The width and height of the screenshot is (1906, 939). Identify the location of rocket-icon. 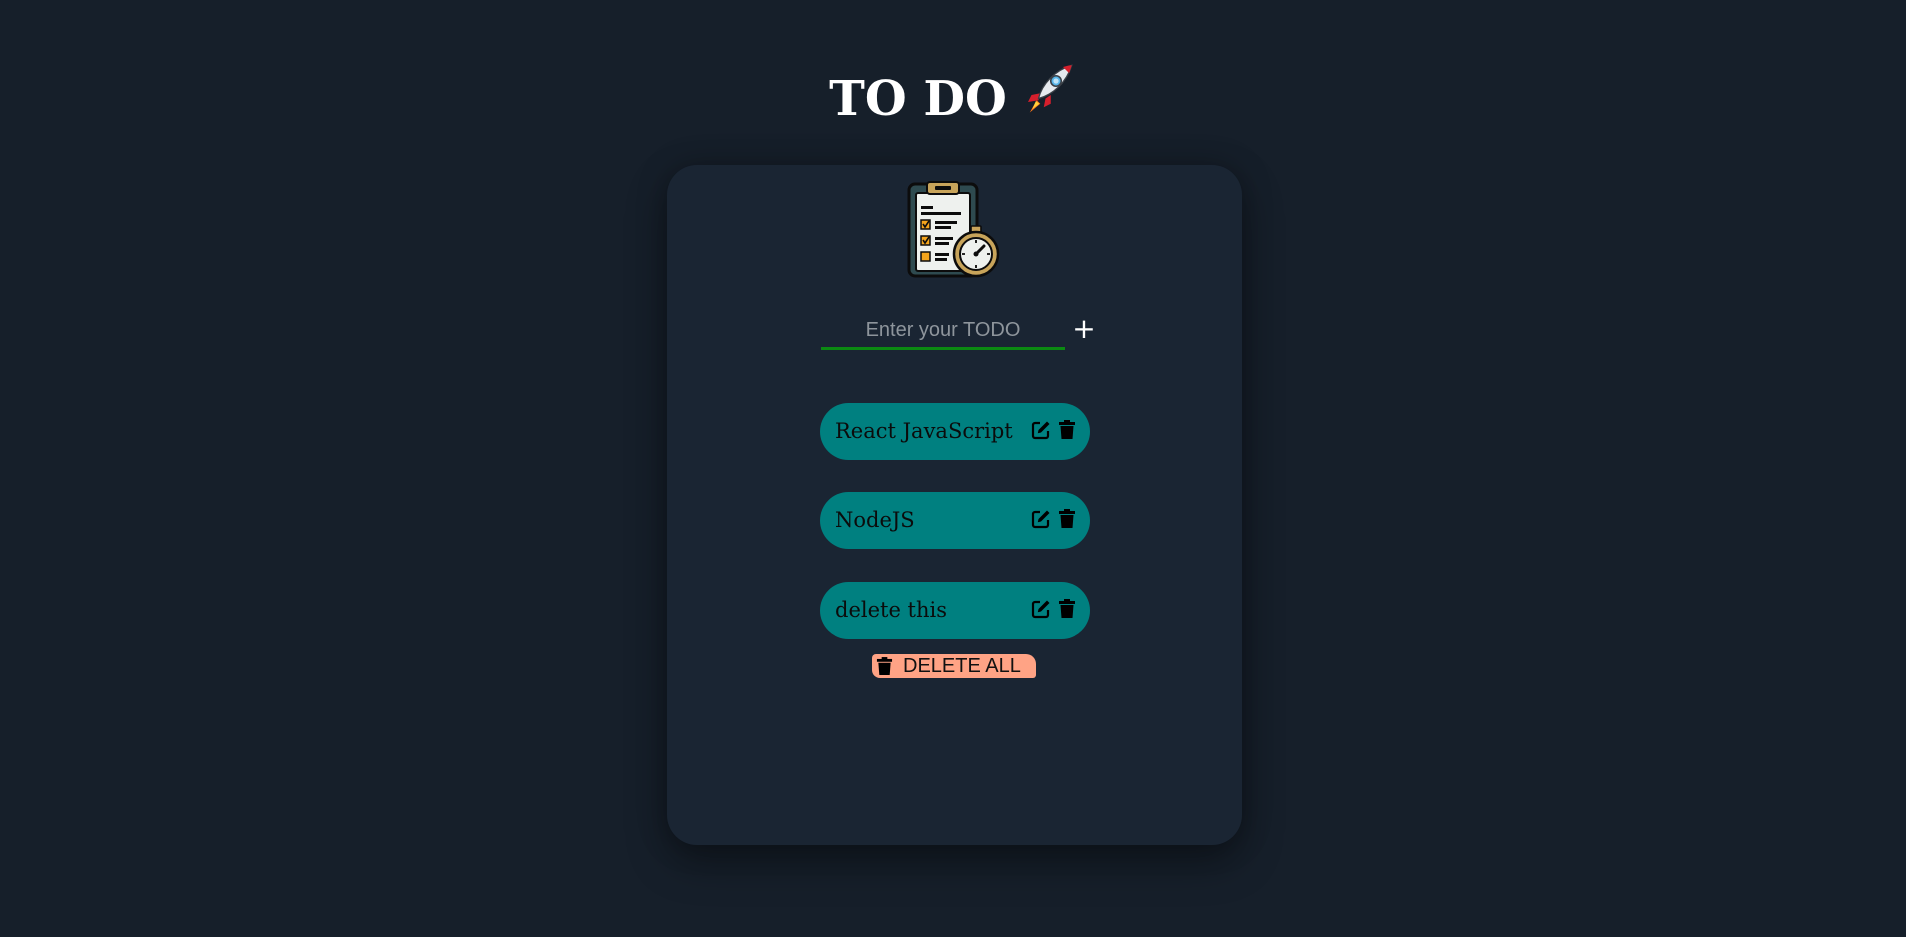
(1049, 97).